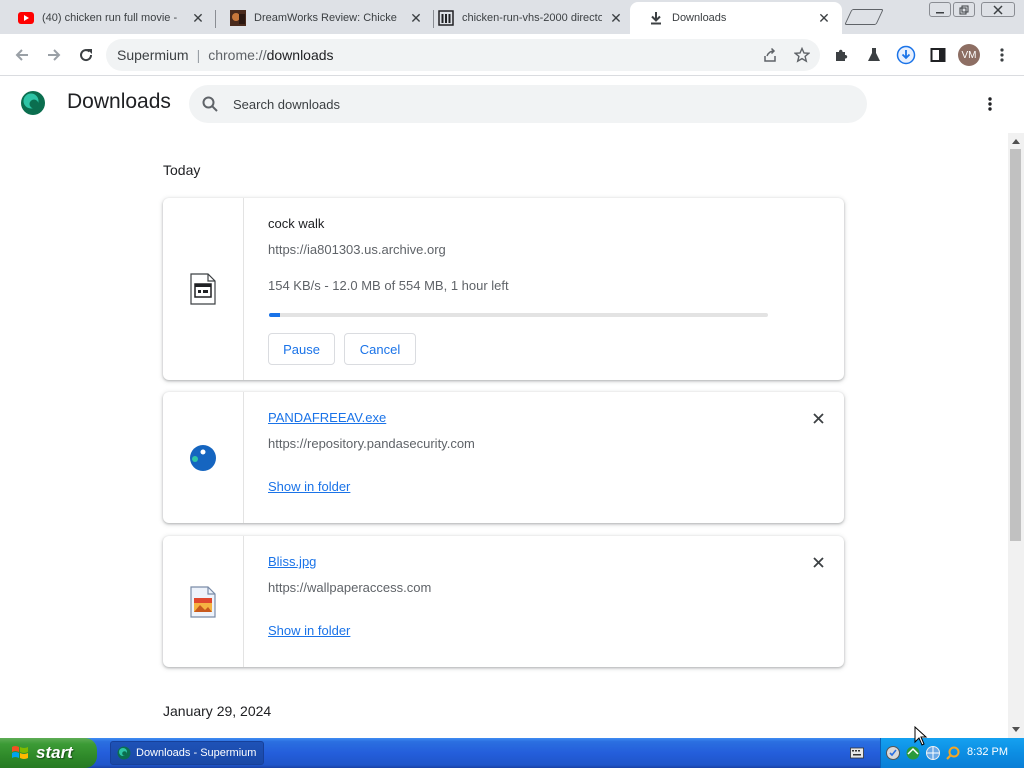  I want to click on download-source-url: https://wallpaperaccess.com, so click(349, 587).